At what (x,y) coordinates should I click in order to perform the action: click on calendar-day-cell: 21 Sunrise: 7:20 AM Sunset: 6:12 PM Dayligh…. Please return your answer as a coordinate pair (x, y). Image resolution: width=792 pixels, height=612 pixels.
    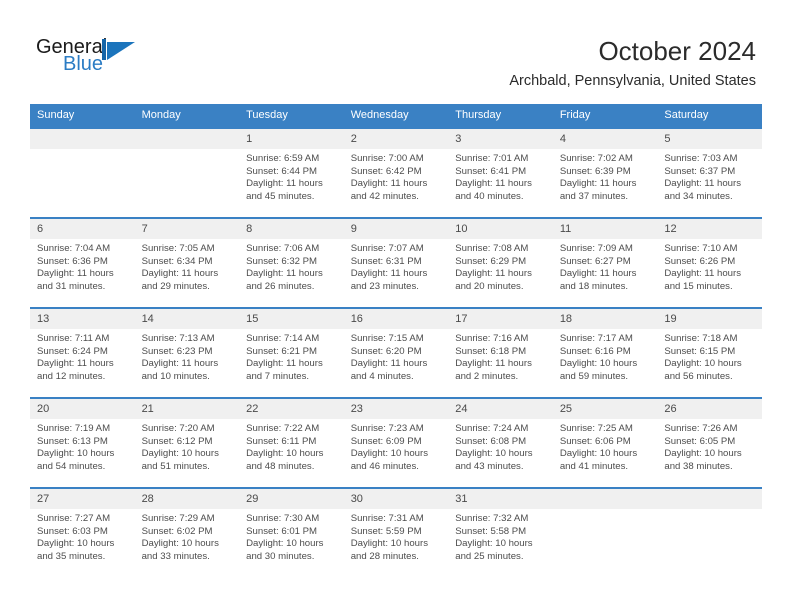
    Looking at the image, I should click on (187, 442).